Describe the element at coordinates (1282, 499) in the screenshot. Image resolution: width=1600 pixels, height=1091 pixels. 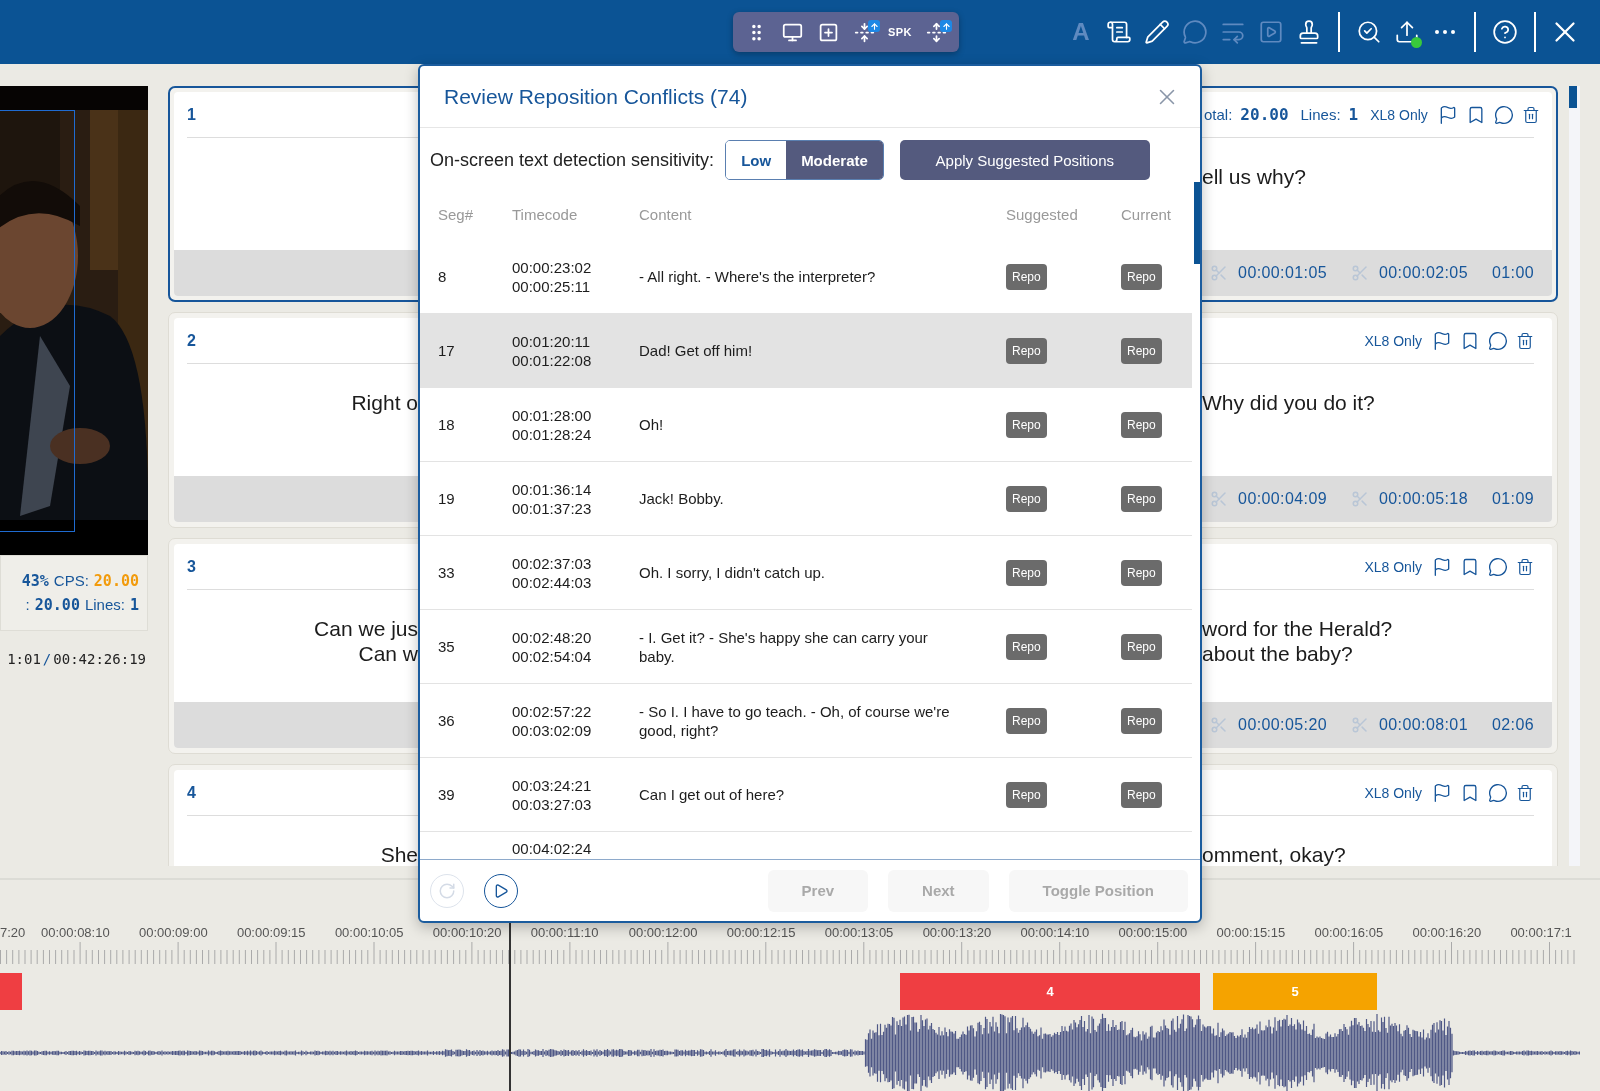
I see `start-time: 00:00:04:09` at that location.